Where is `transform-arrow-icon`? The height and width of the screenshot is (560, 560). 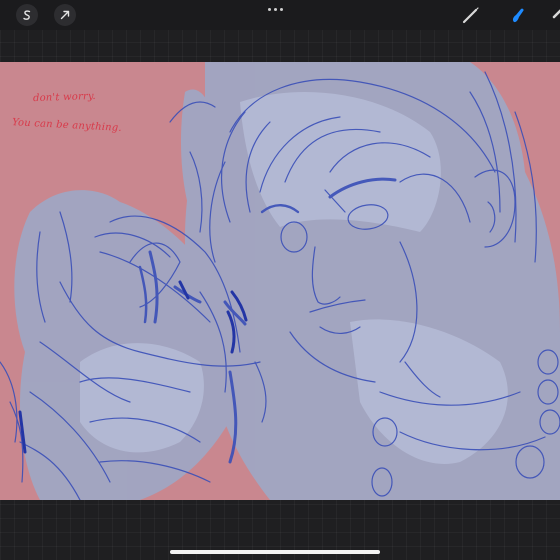 transform-arrow-icon is located at coordinates (65, 15).